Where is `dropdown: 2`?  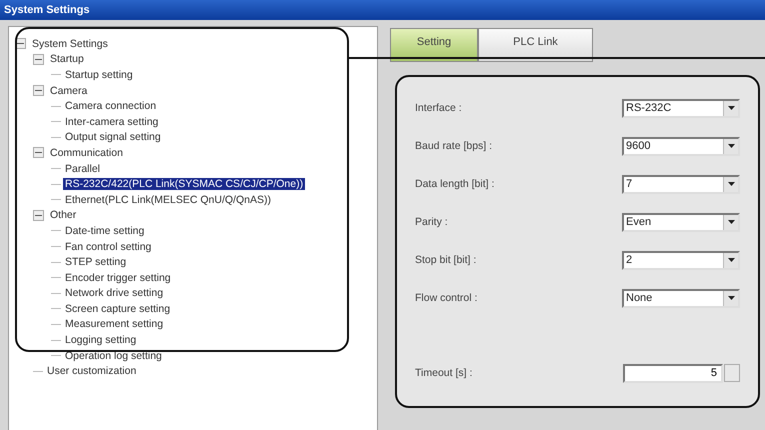 dropdown: 2 is located at coordinates (681, 260).